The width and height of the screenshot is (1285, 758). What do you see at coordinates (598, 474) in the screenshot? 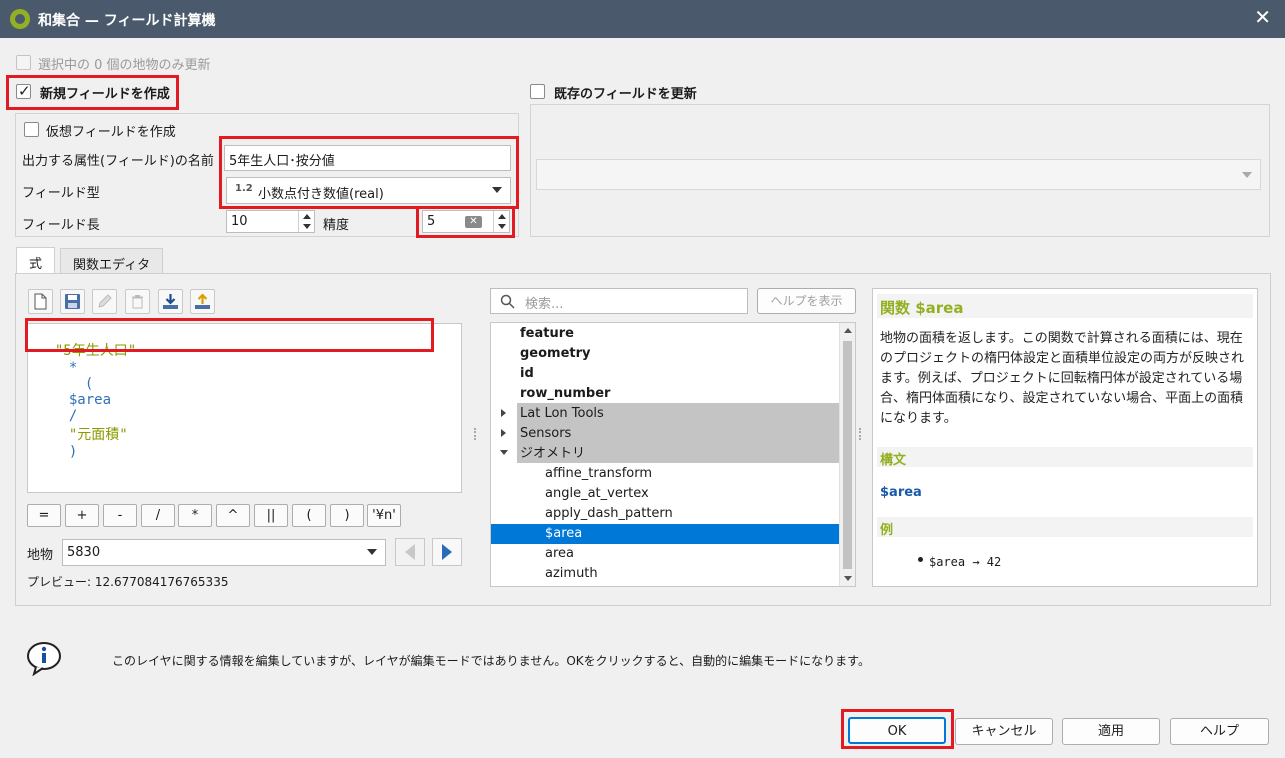
I see `tree-item-affine-transform: affine_transform` at bounding box center [598, 474].